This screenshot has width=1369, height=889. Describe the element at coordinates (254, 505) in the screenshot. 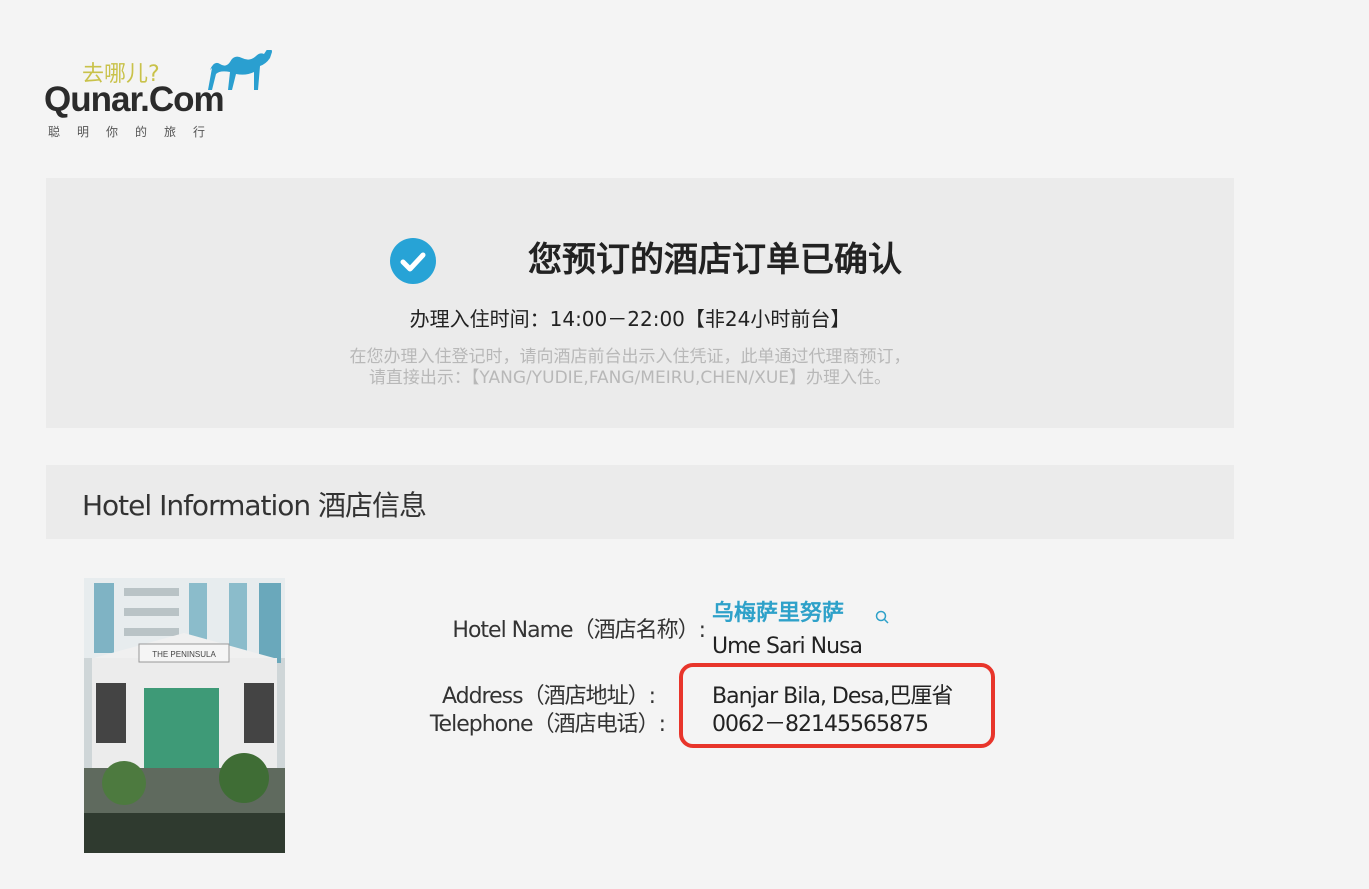

I see `hotel-info-title: Hotel Information 酒店信息` at that location.